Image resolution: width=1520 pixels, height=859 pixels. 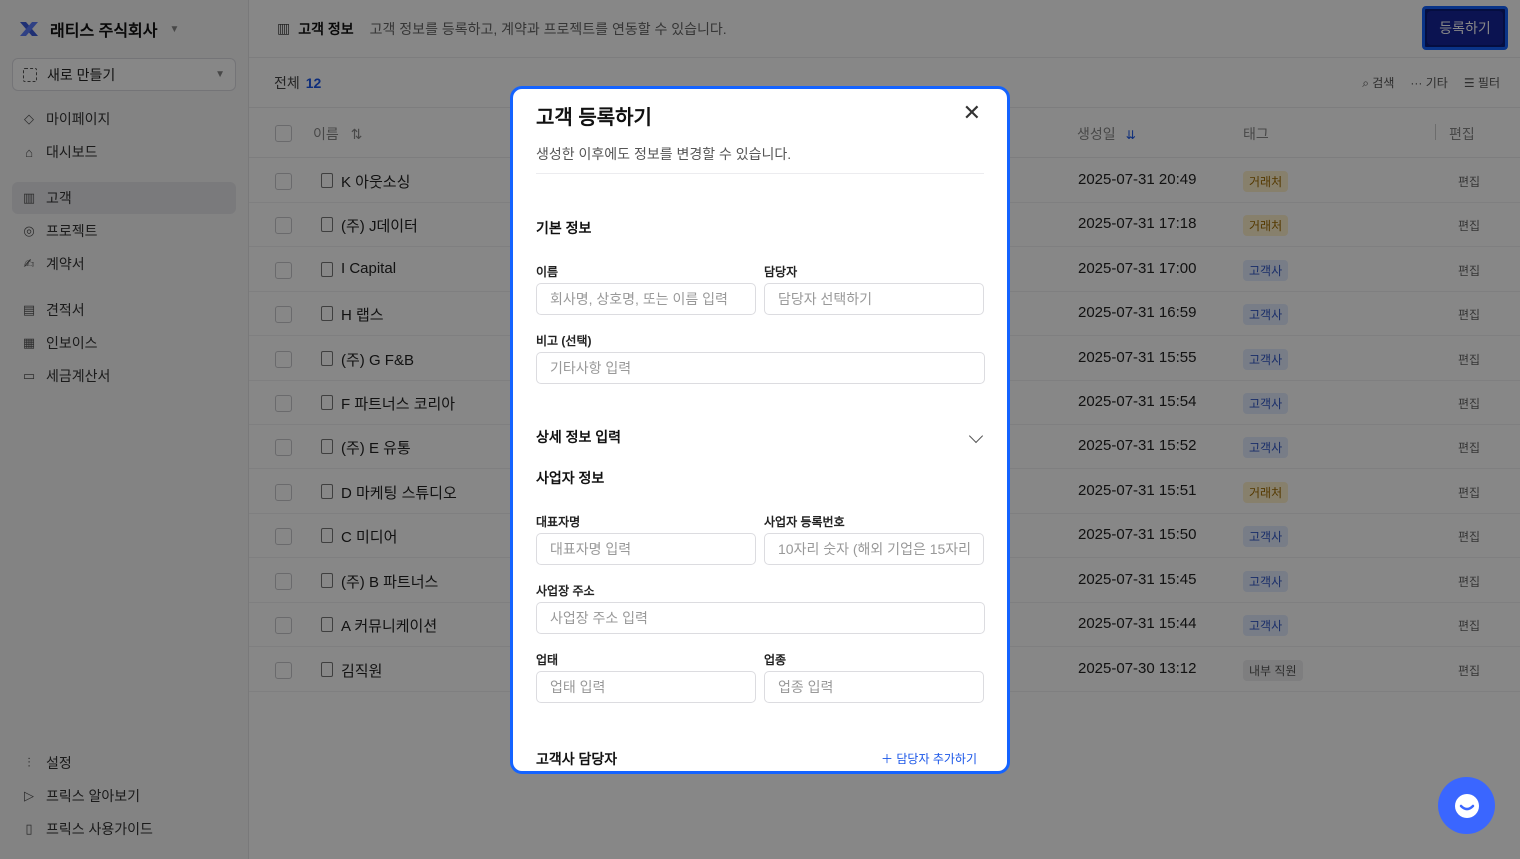 What do you see at coordinates (775, 660) in the screenshot?
I see `biz-item-label: 업종` at bounding box center [775, 660].